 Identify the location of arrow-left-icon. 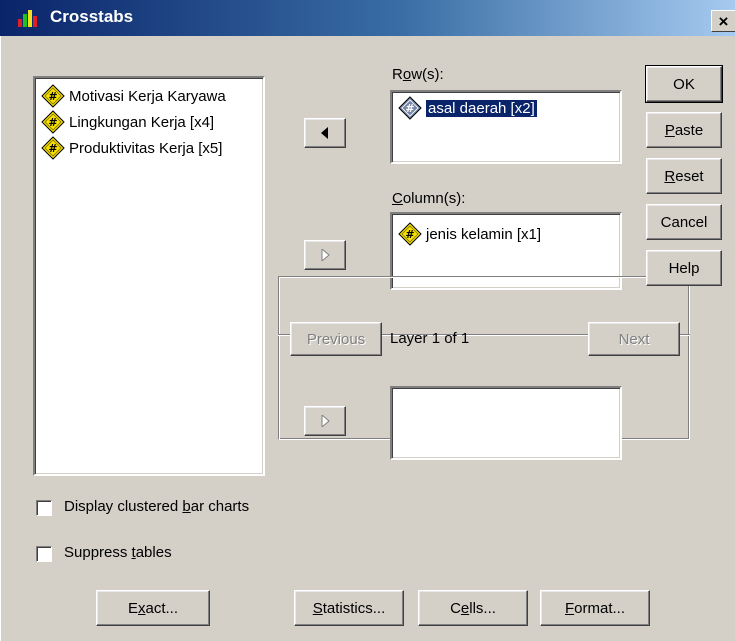
(324, 133).